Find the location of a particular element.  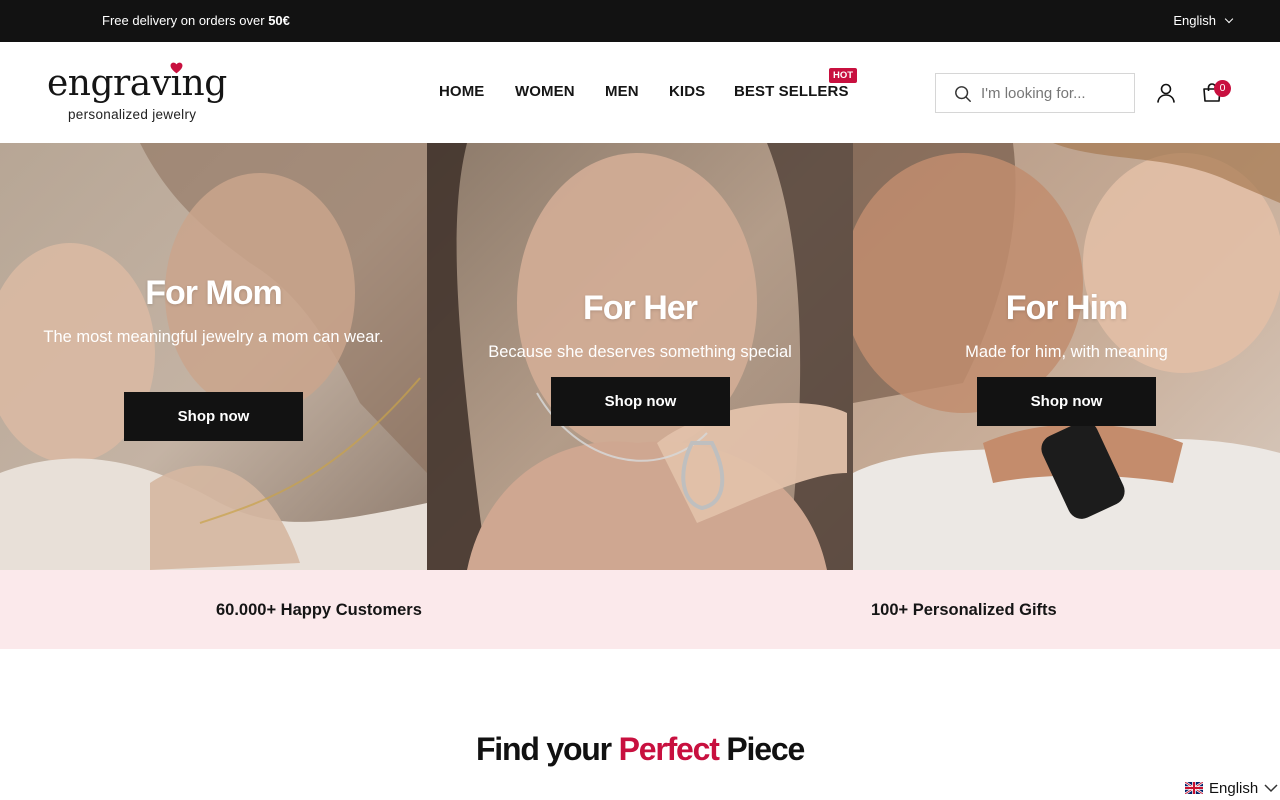

search-icon is located at coordinates (963, 94).